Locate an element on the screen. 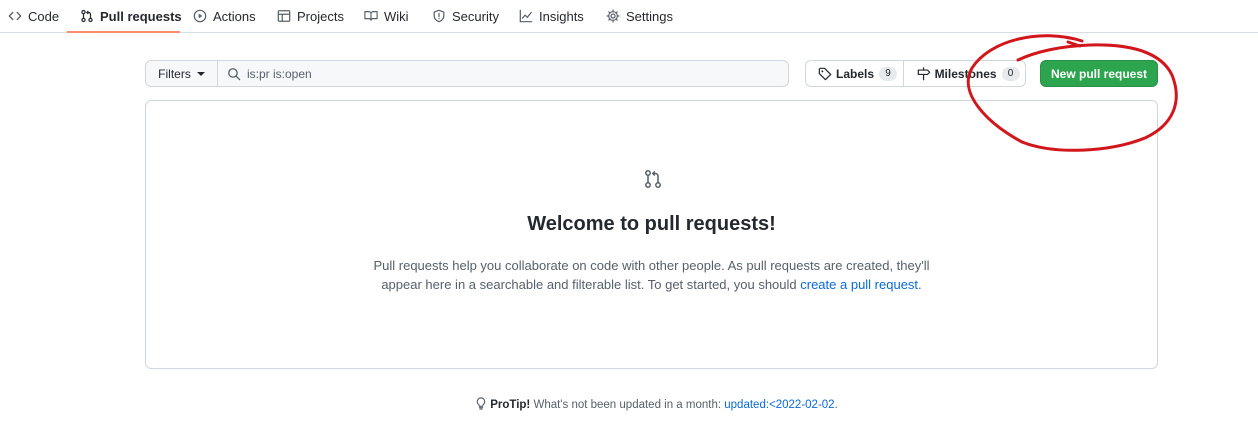 The image size is (1258, 433). tab-code: Code is located at coordinates (33, 16).